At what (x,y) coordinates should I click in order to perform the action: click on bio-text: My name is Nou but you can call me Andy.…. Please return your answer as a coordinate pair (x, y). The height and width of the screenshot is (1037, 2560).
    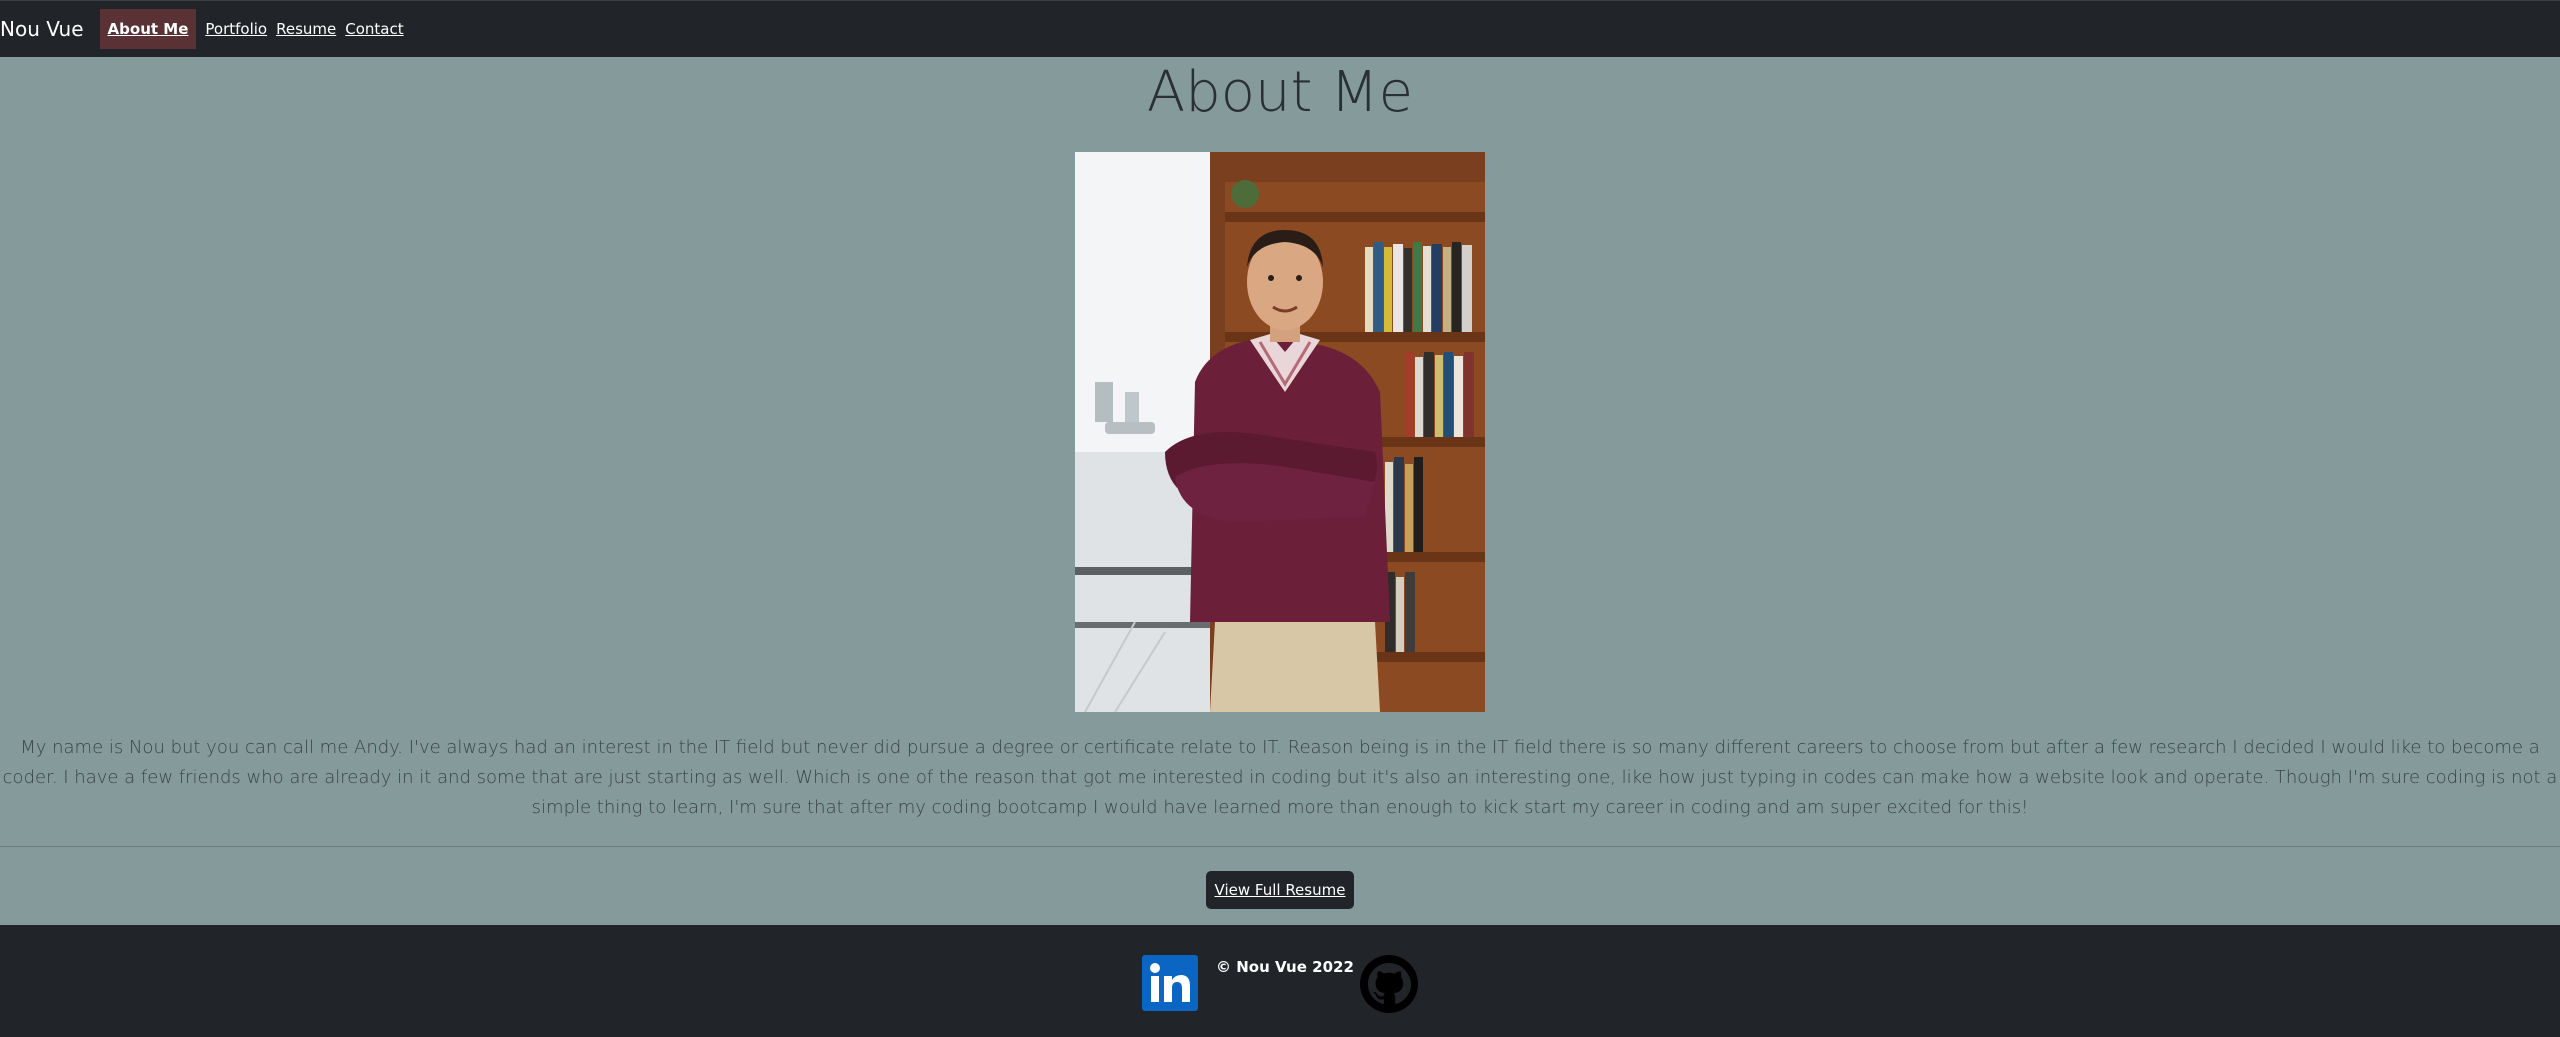
    Looking at the image, I should click on (1280, 777).